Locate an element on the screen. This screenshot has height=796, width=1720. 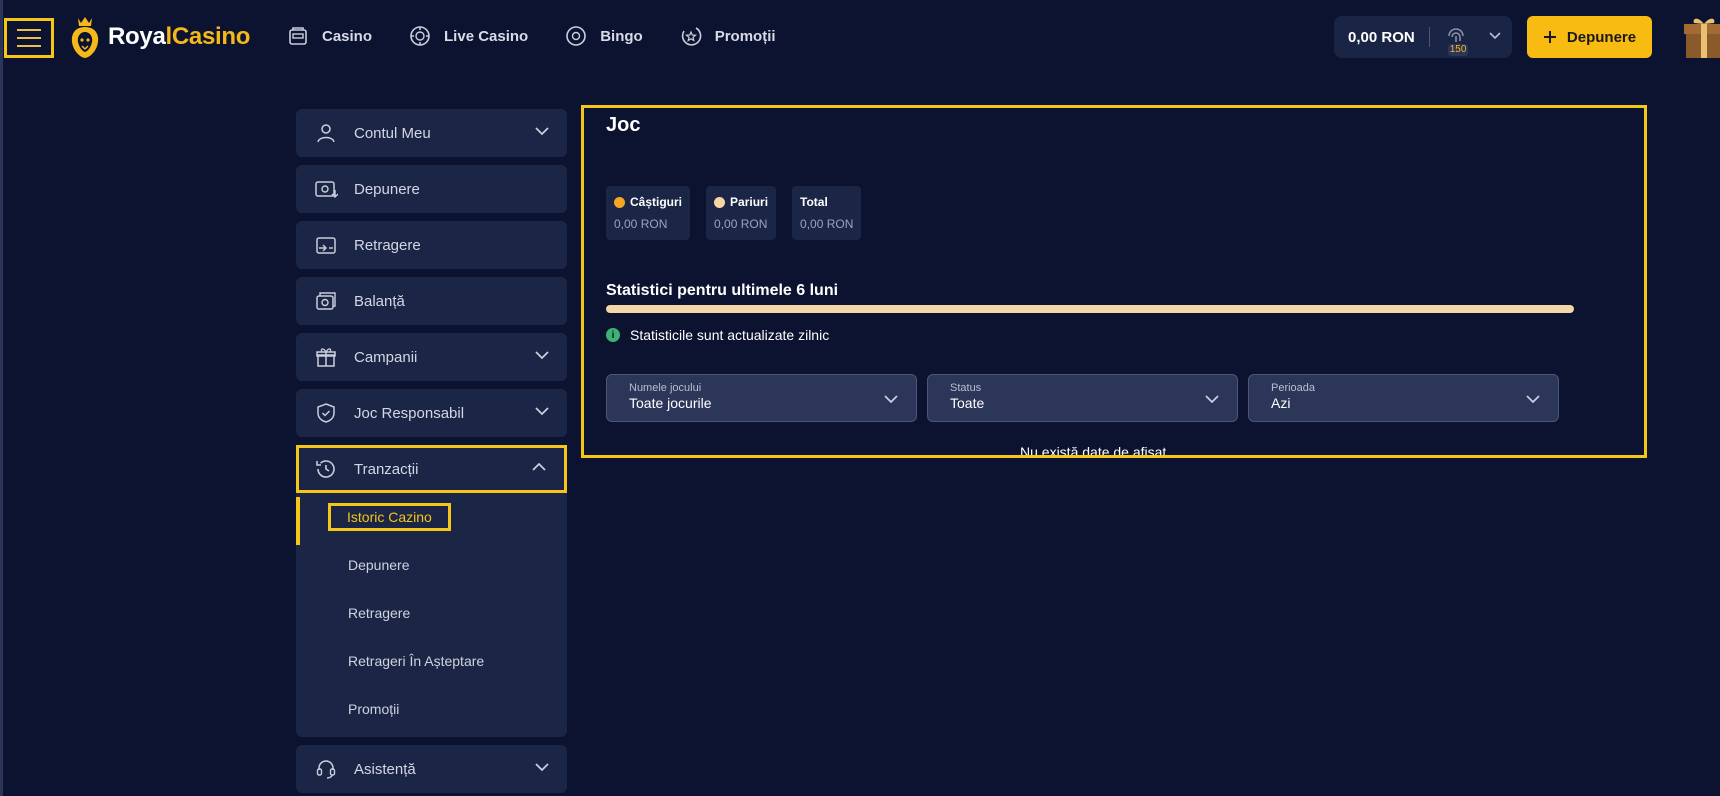
info-message: i Statisticile sunt actualizate zilnic is located at coordinates (717, 335).